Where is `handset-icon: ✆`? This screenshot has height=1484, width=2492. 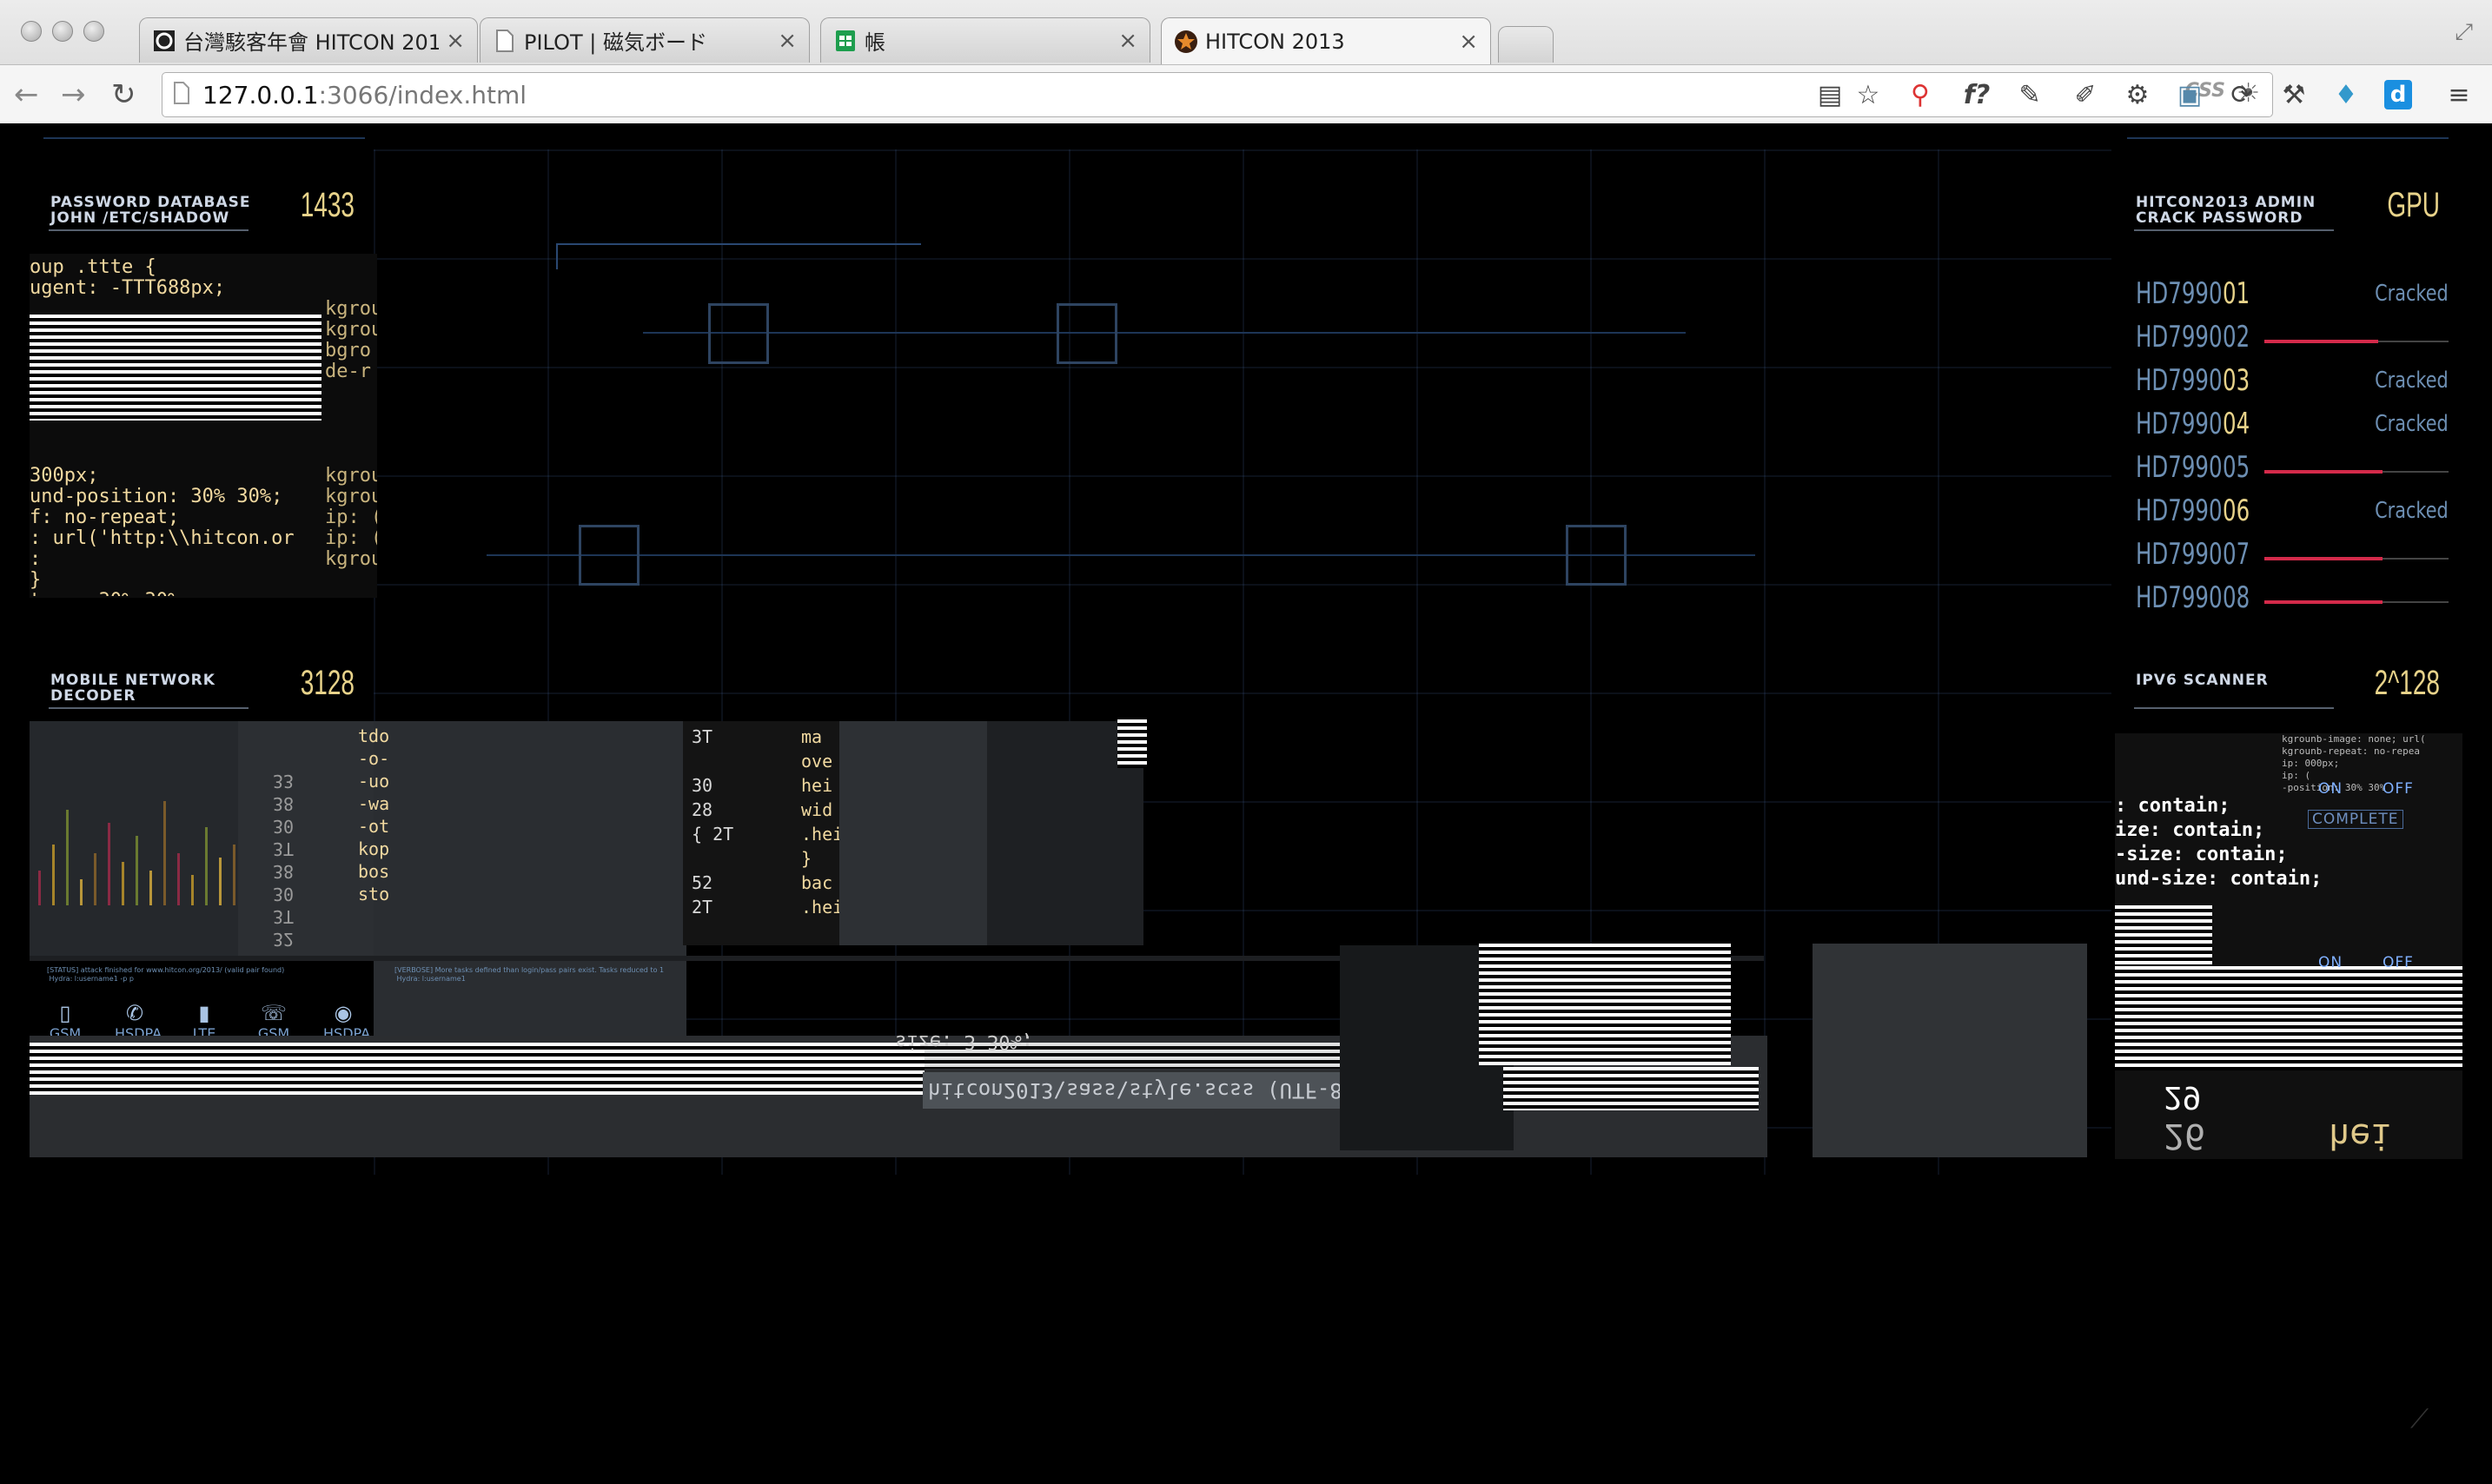
handset-icon: ✆ is located at coordinates (134, 1013).